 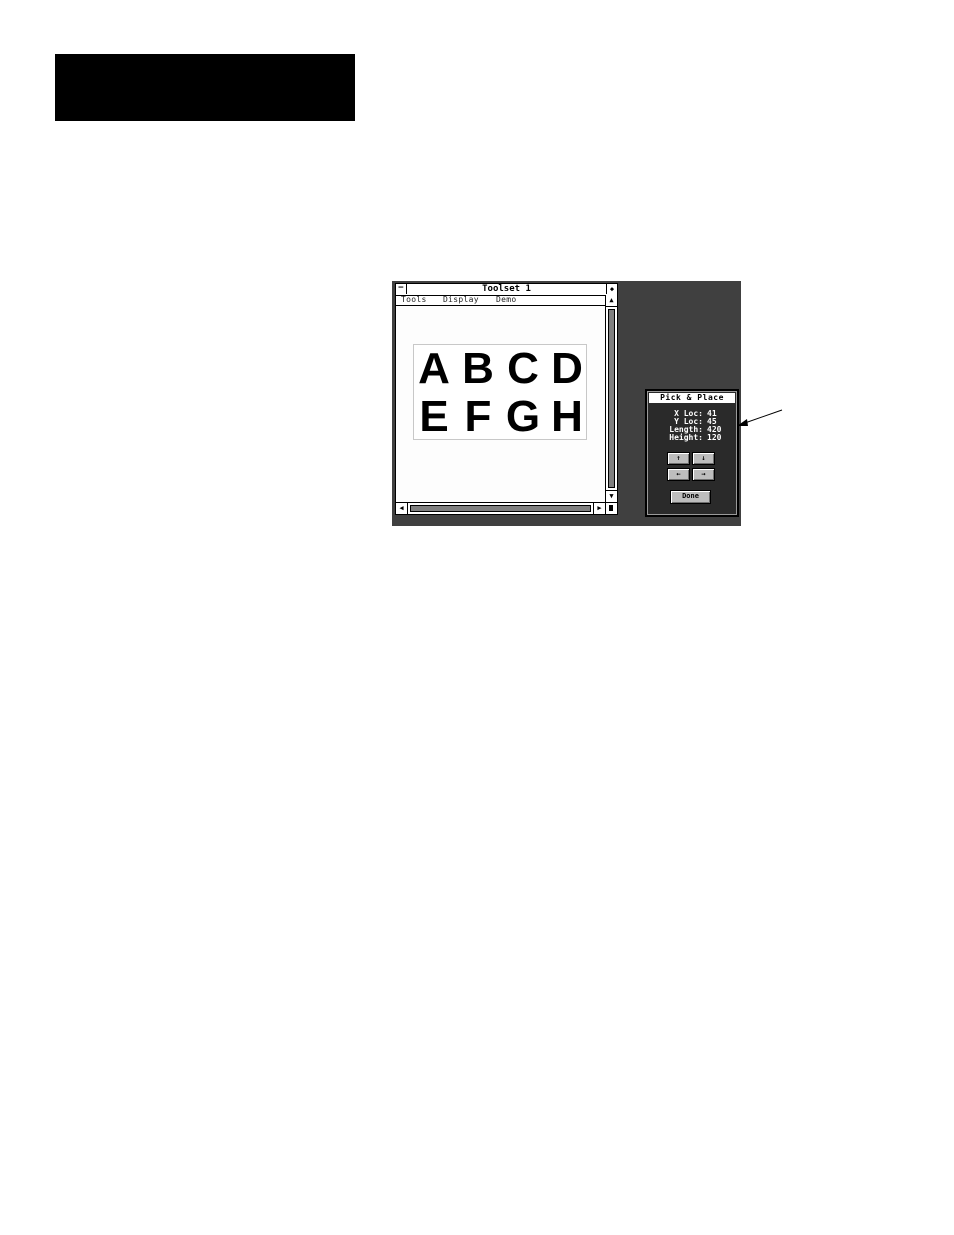 I want to click on done-button: Done, so click(x=690, y=497).